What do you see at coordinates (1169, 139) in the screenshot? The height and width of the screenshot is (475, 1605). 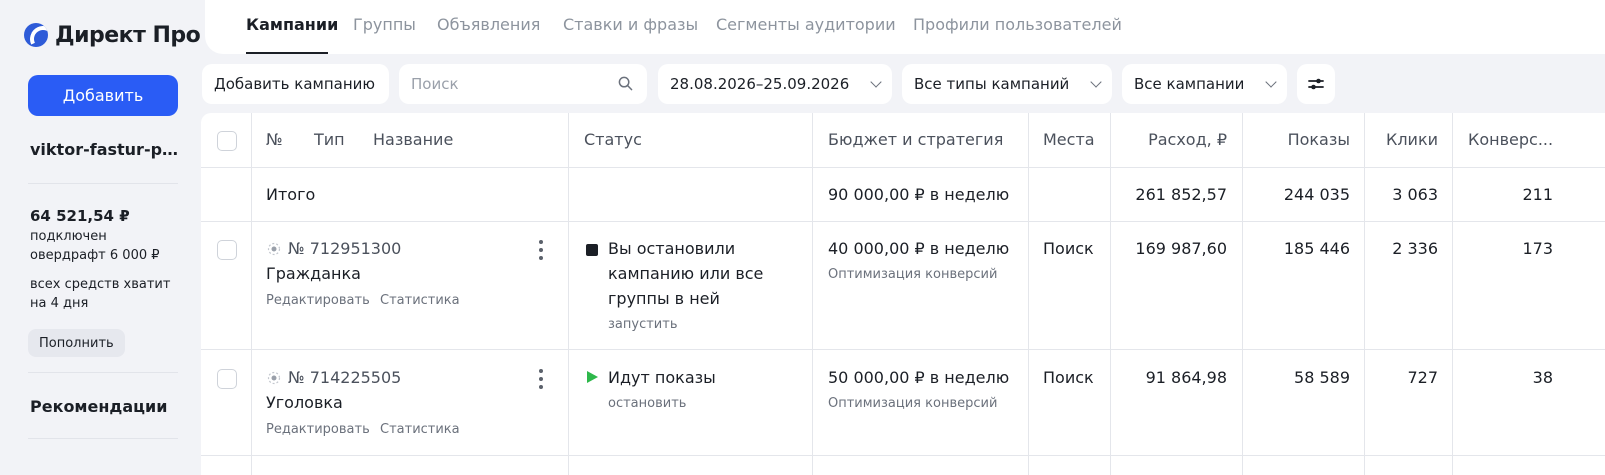 I see `header-spend: Расход, ₽` at bounding box center [1169, 139].